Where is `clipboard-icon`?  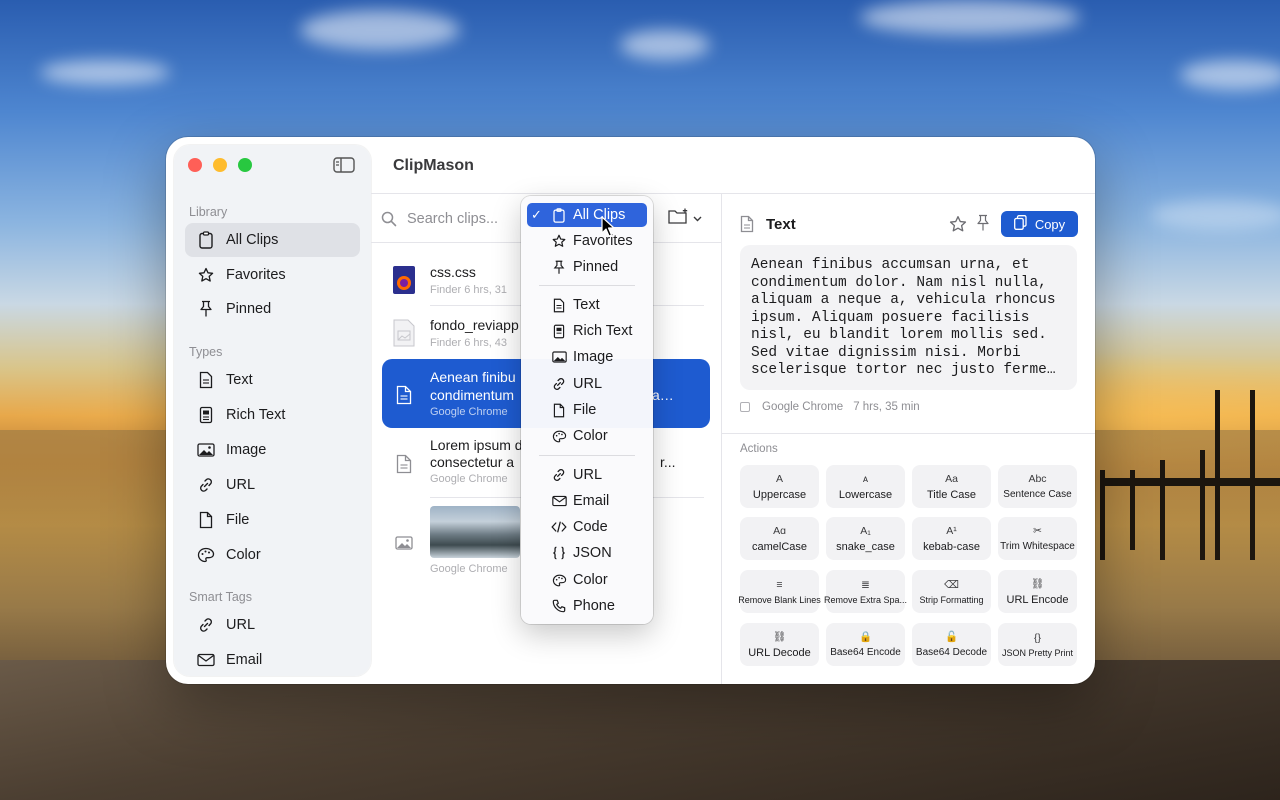 clipboard-icon is located at coordinates (206, 240).